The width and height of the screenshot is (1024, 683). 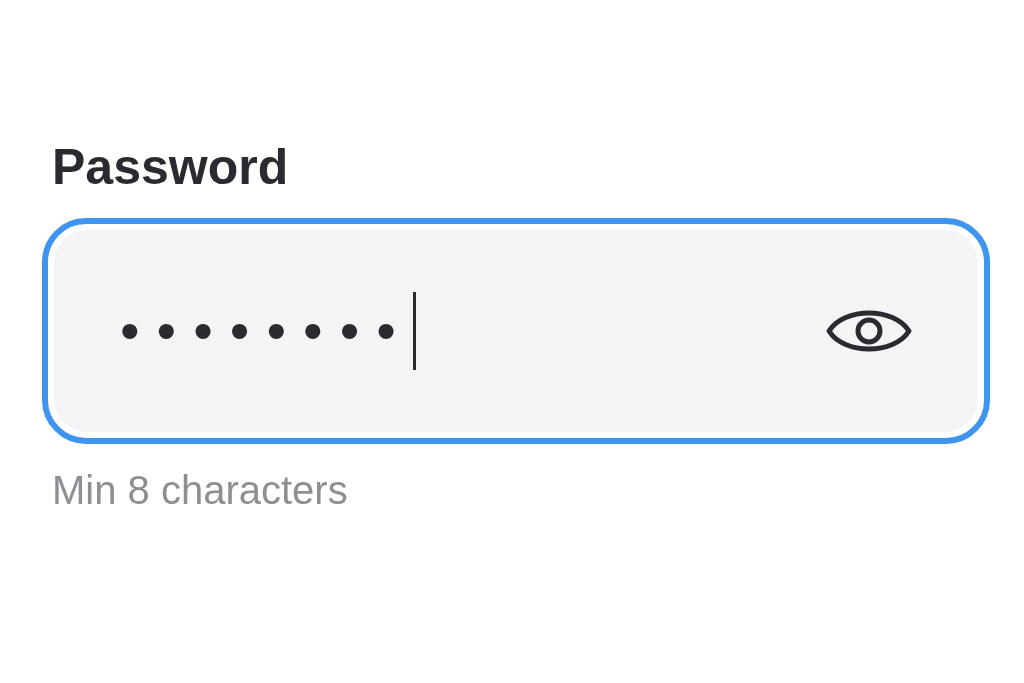 What do you see at coordinates (266, 331) in the screenshot?
I see `masked-password: ••••••••` at bounding box center [266, 331].